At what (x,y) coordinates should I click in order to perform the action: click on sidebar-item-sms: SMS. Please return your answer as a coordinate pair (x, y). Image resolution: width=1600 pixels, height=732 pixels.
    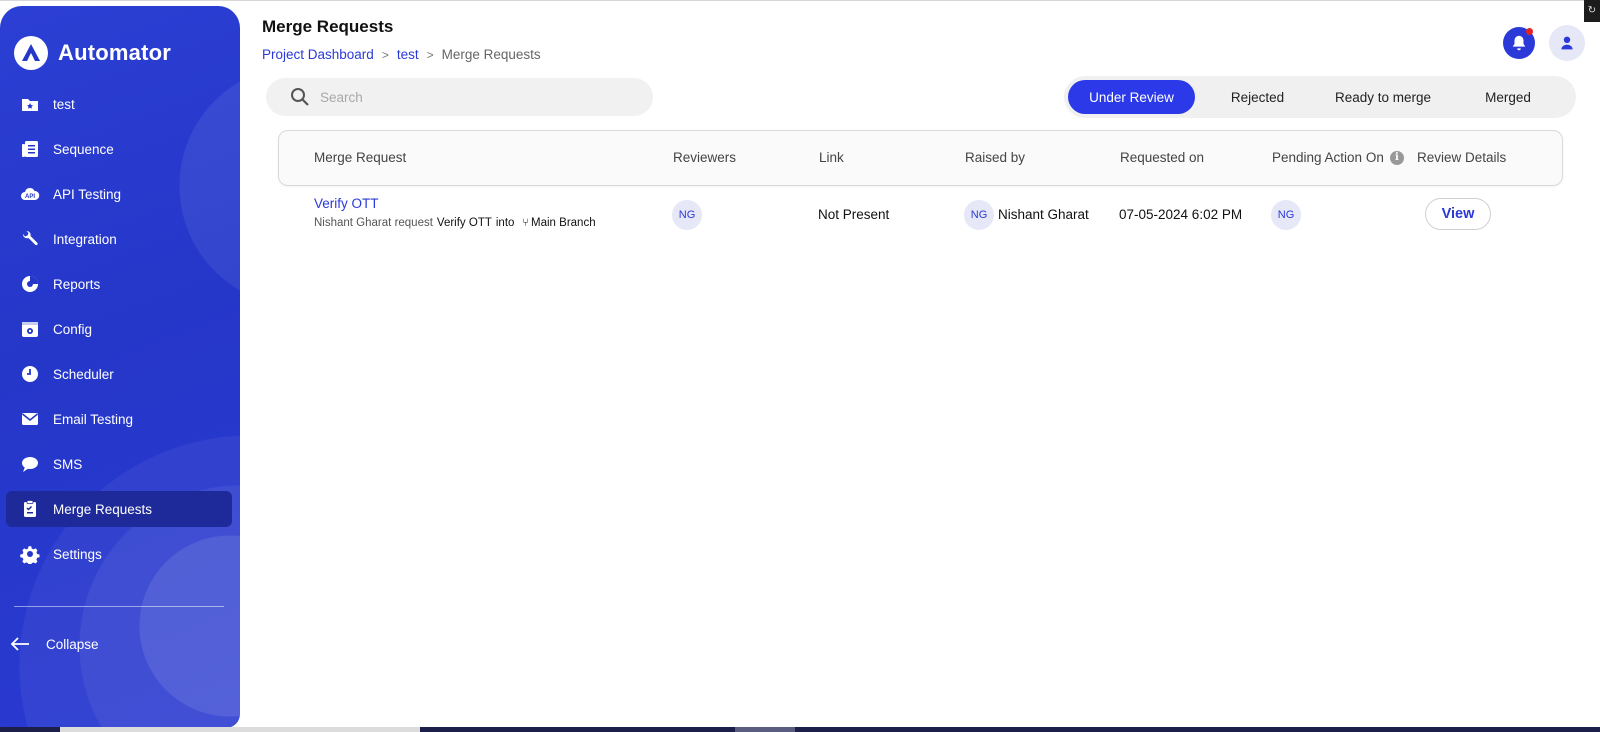
    Looking at the image, I should click on (119, 464).